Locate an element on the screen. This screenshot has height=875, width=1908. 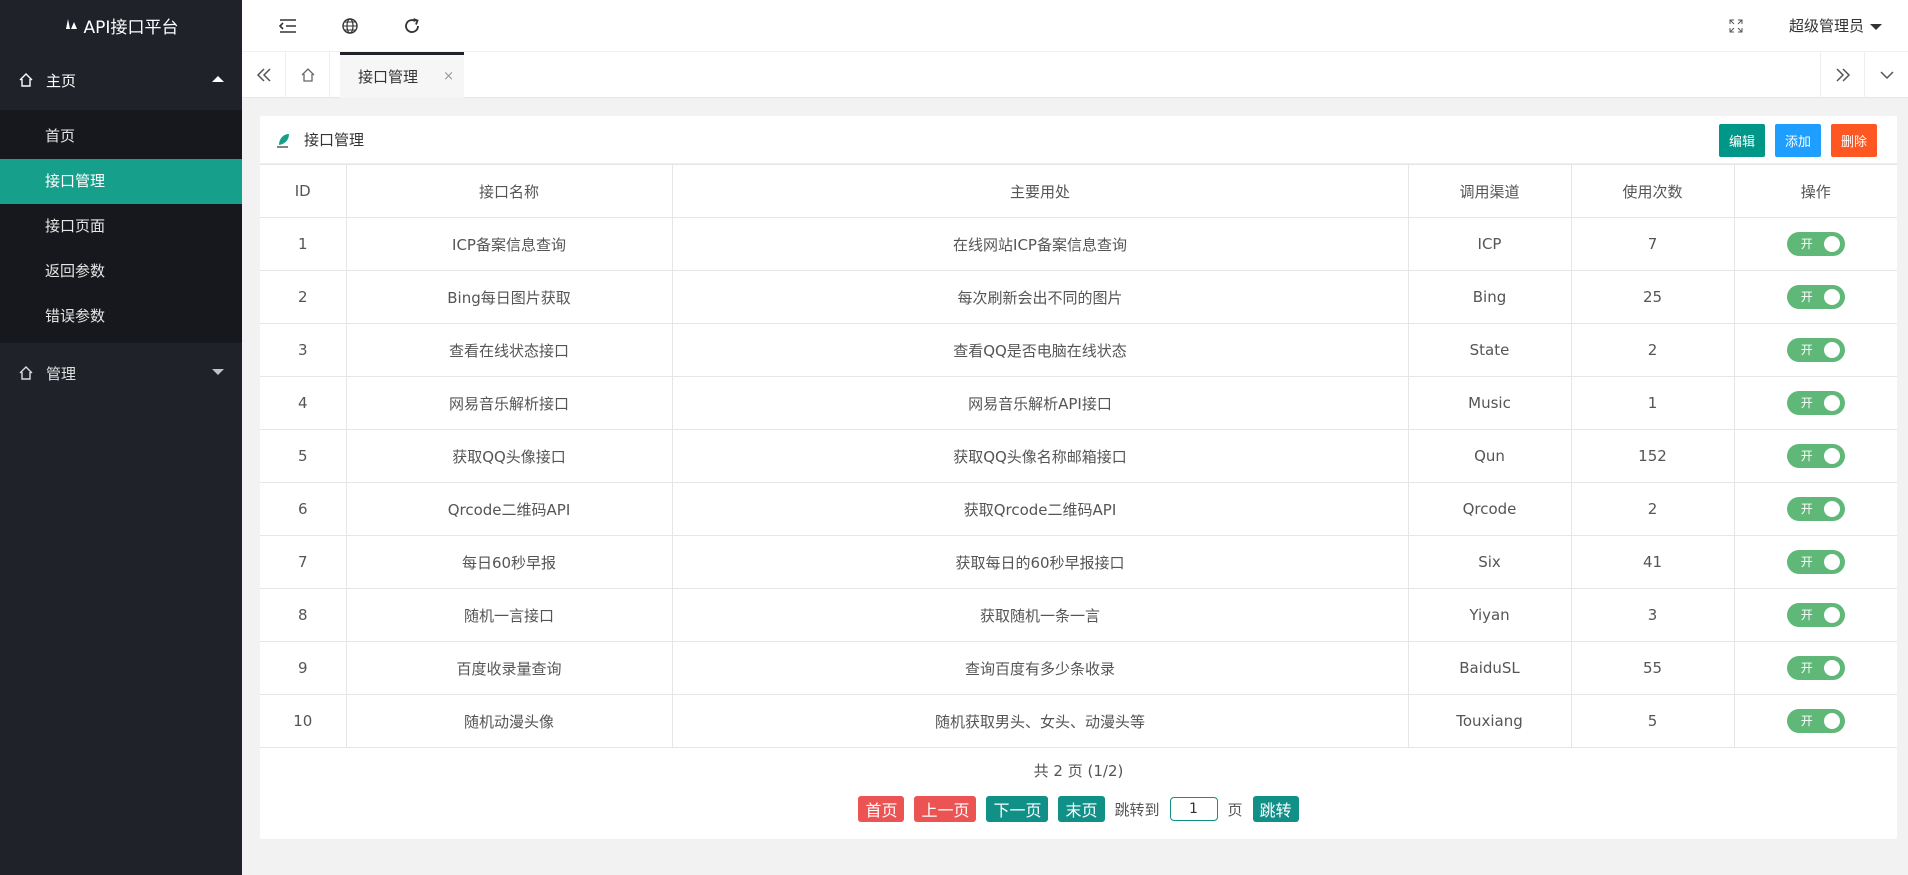
tabs-scroll-left-icon is located at coordinates (264, 75).